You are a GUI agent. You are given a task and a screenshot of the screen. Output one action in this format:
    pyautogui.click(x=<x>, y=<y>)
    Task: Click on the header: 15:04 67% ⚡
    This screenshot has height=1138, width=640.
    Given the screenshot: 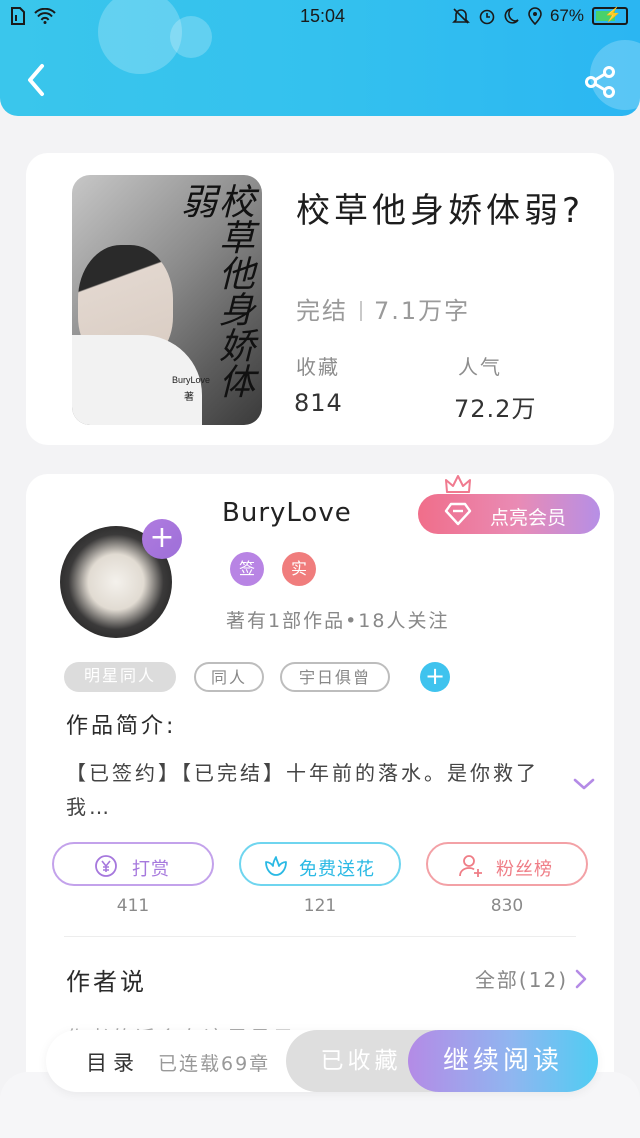 What is the action you would take?
    pyautogui.click(x=320, y=58)
    